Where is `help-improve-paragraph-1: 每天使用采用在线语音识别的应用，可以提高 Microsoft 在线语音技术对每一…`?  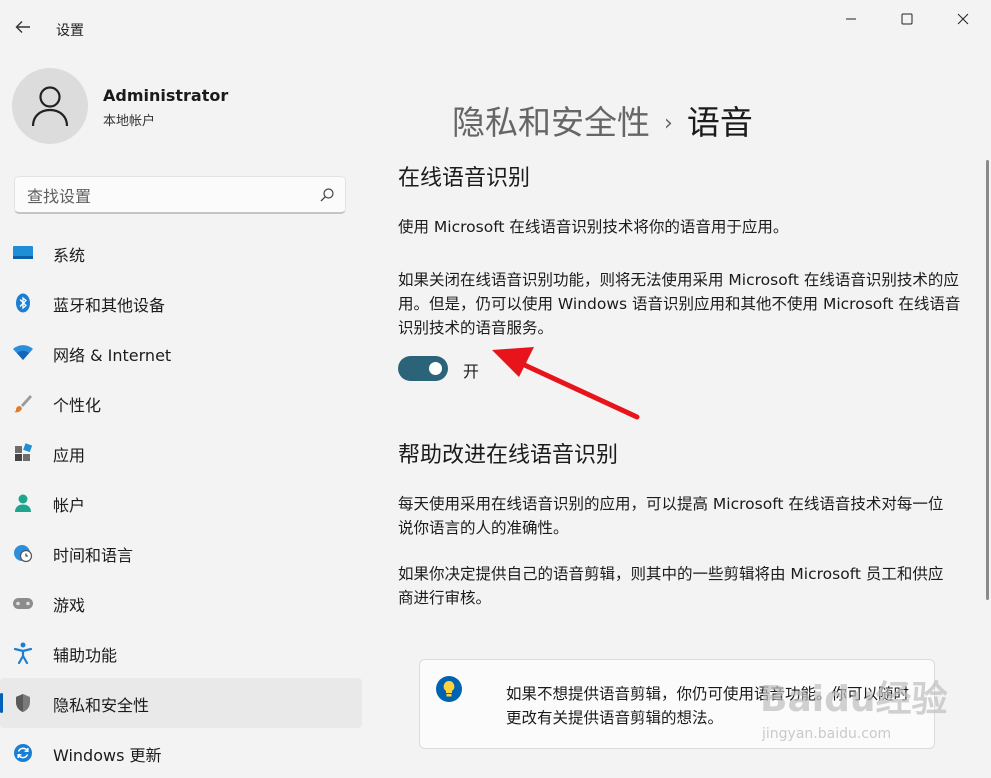 help-improve-paragraph-1: 每天使用采用在线语音识别的应用，可以提高 Microsoft 在线语音技术对每一… is located at coordinates (671, 516).